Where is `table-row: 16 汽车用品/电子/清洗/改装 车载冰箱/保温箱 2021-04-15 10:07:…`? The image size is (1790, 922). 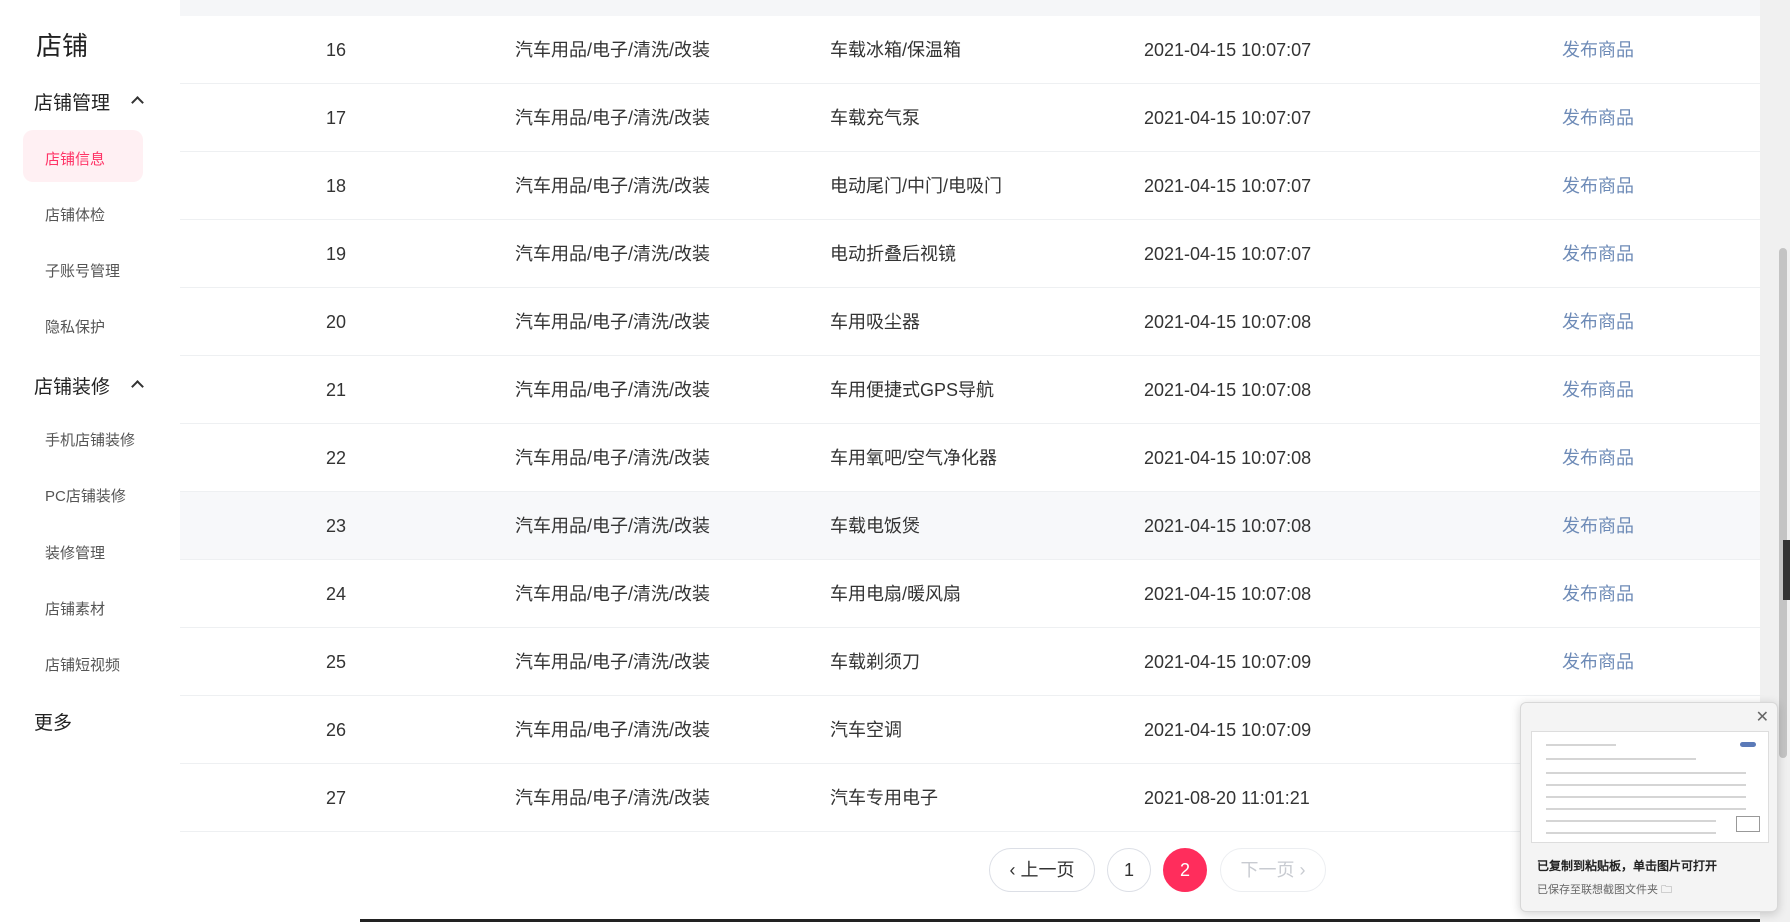
table-row: 16 汽车用品/电子/清洗/改装 车载冰箱/保温箱 2021-04-15 10:07:… is located at coordinates (970, 50).